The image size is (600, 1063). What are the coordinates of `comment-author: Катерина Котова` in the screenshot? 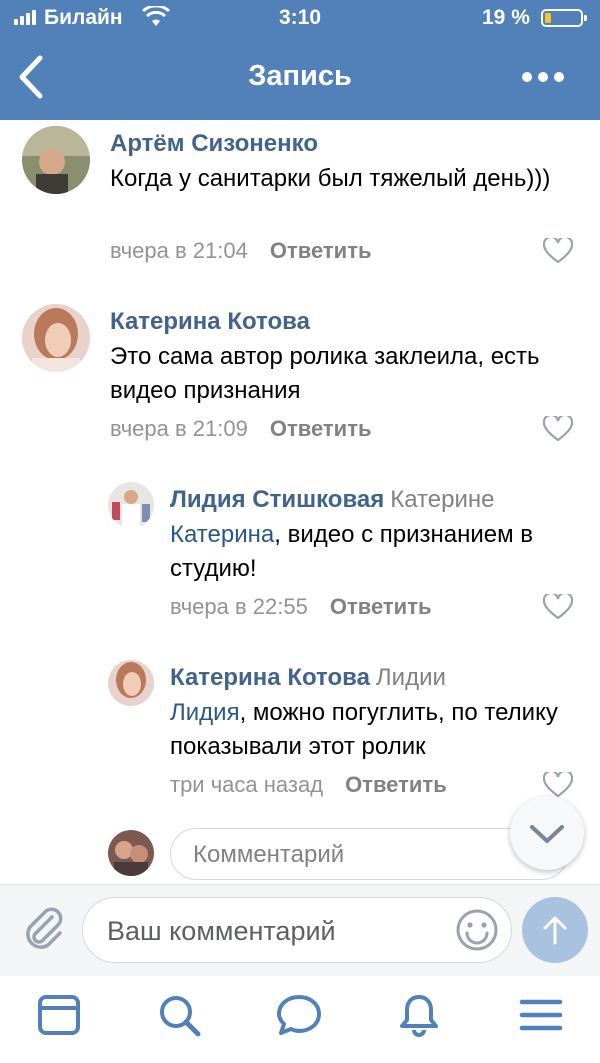 It's located at (210, 322).